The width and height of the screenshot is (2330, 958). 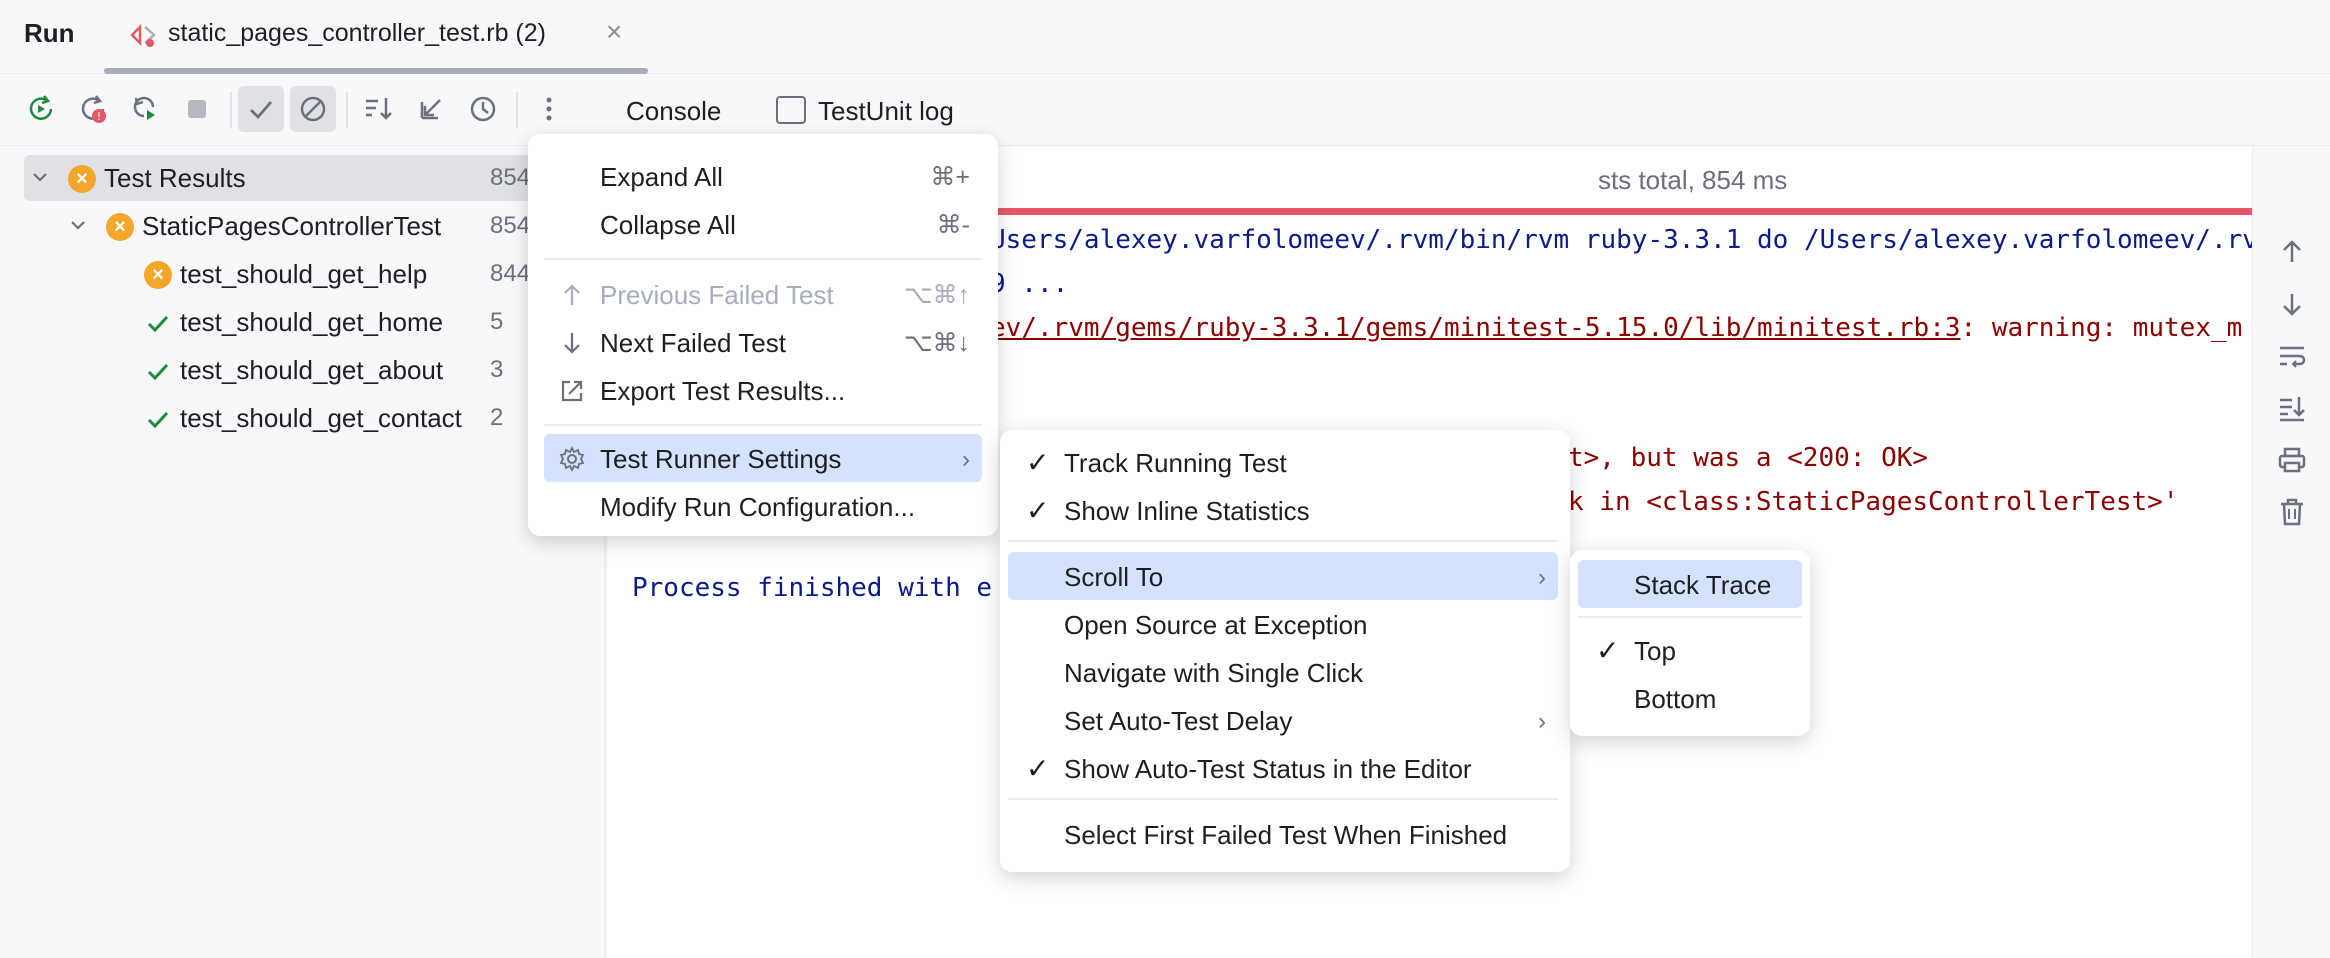 I want to click on menu-item-bottom: Bottom, so click(x=1690, y=698).